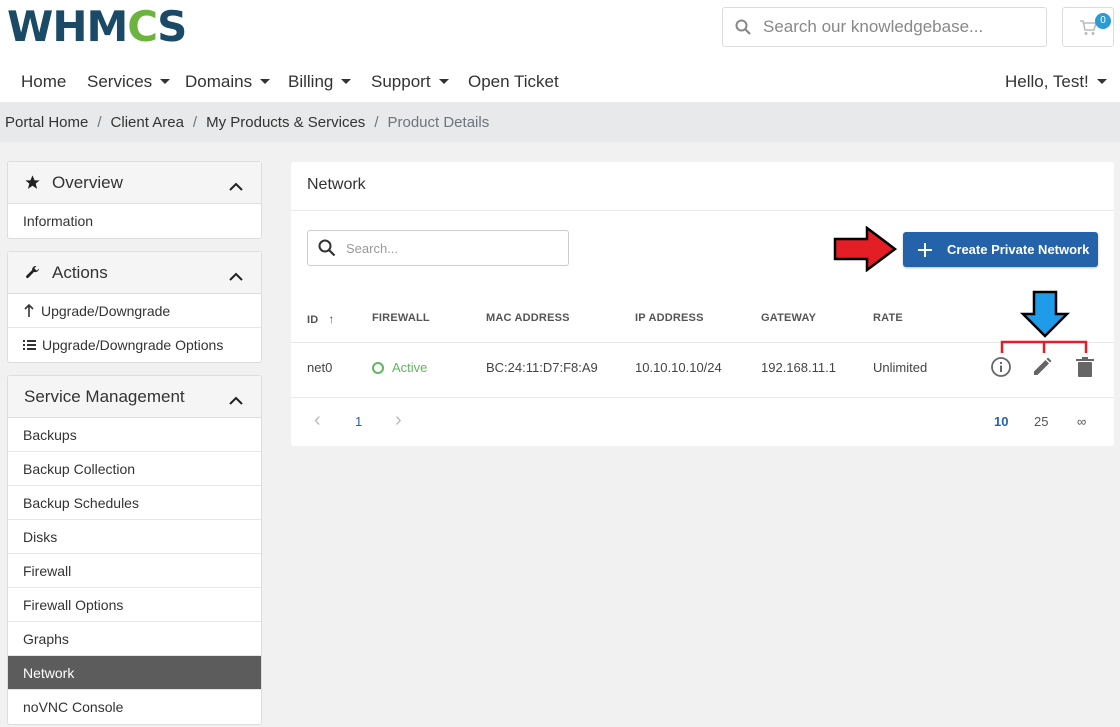  Describe the element at coordinates (134, 273) in the screenshot. I see `sidebar-actions-header: Actions` at that location.